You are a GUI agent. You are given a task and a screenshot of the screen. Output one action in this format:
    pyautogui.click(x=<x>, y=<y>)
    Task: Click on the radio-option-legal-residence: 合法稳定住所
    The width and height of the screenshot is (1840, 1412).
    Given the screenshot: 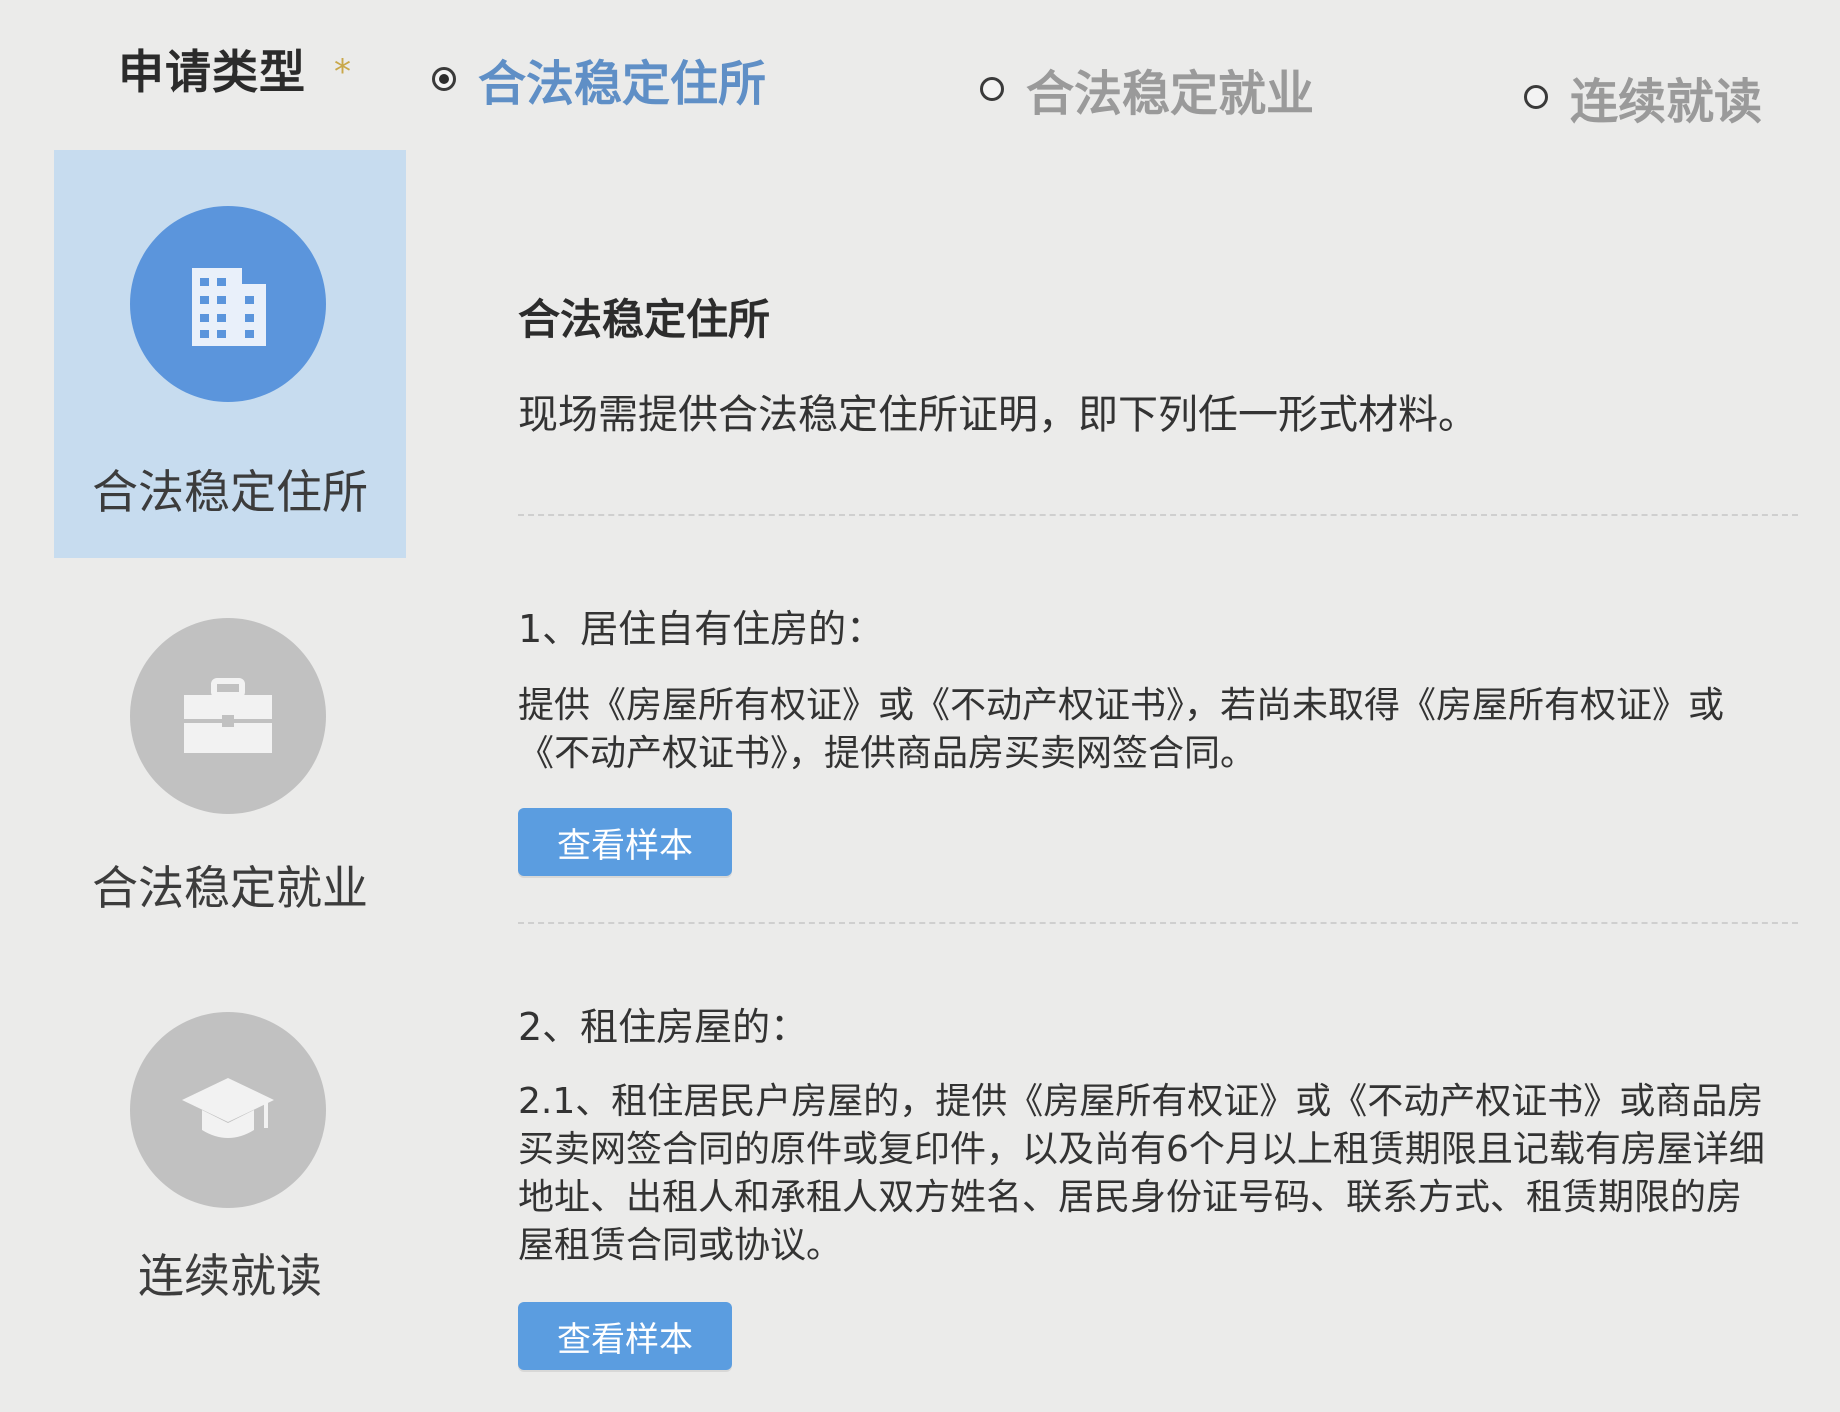 What is the action you would take?
    pyautogui.click(x=599, y=79)
    